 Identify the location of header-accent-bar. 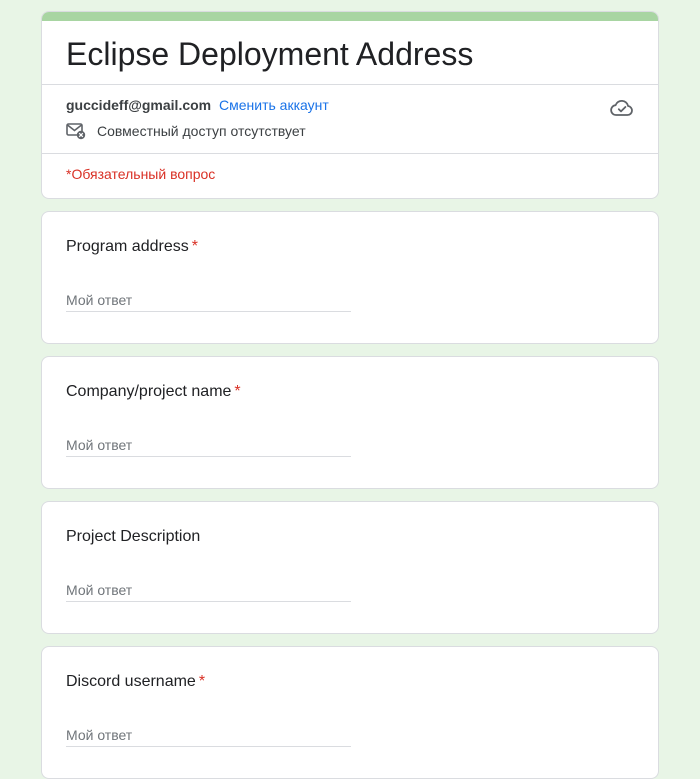
(350, 16).